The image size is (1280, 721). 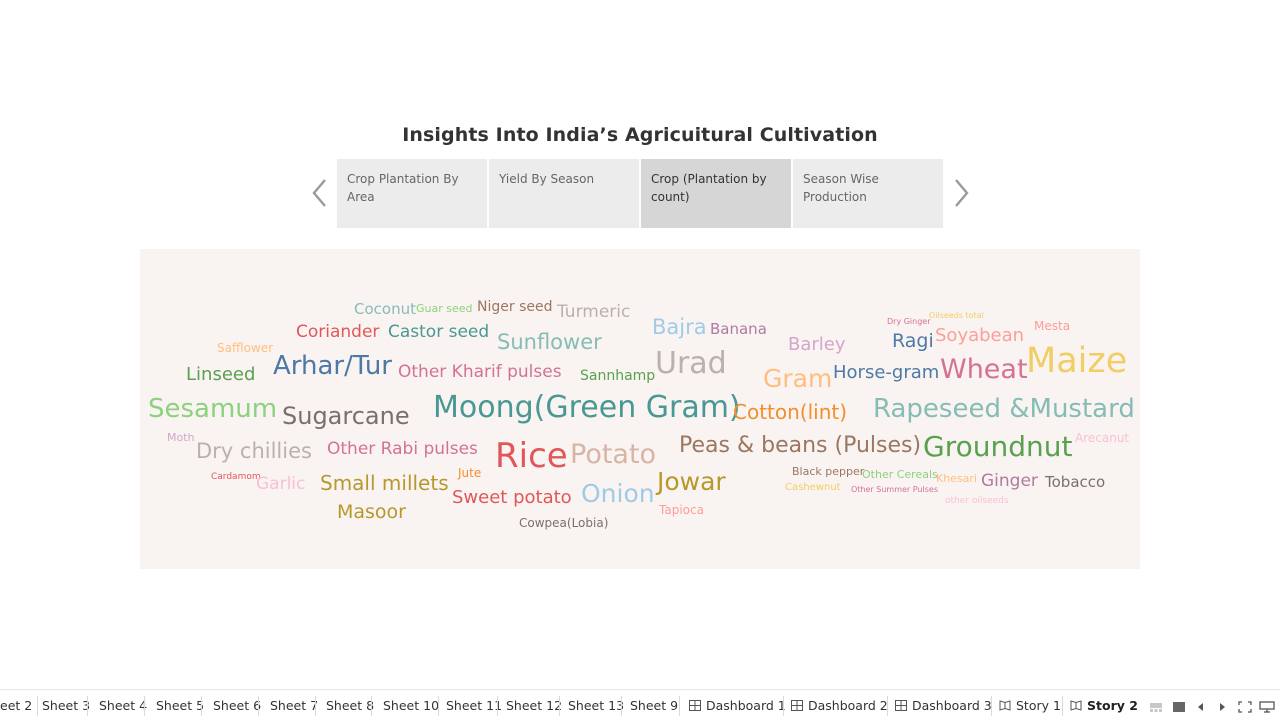 What do you see at coordinates (444, 308) in the screenshot?
I see `crop-word: Guar seed` at bounding box center [444, 308].